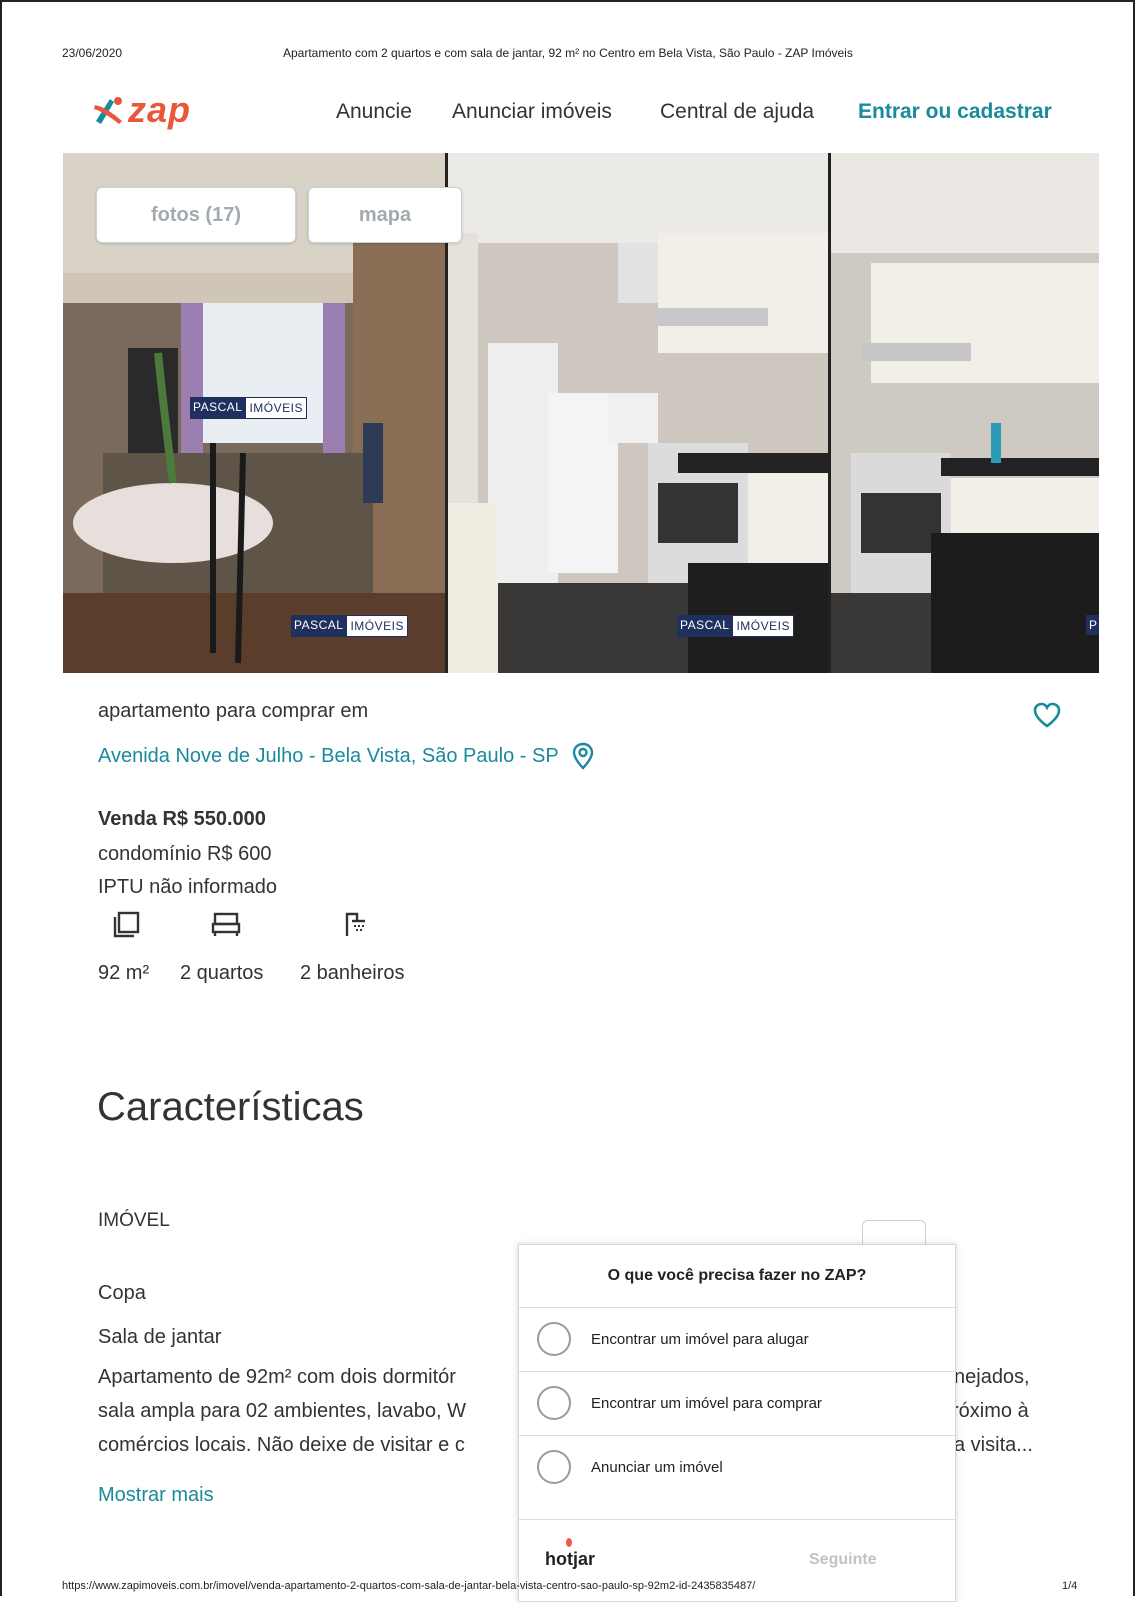 The image size is (1135, 1602). I want to click on sale-price: Venda R$ 550.000, so click(182, 819).